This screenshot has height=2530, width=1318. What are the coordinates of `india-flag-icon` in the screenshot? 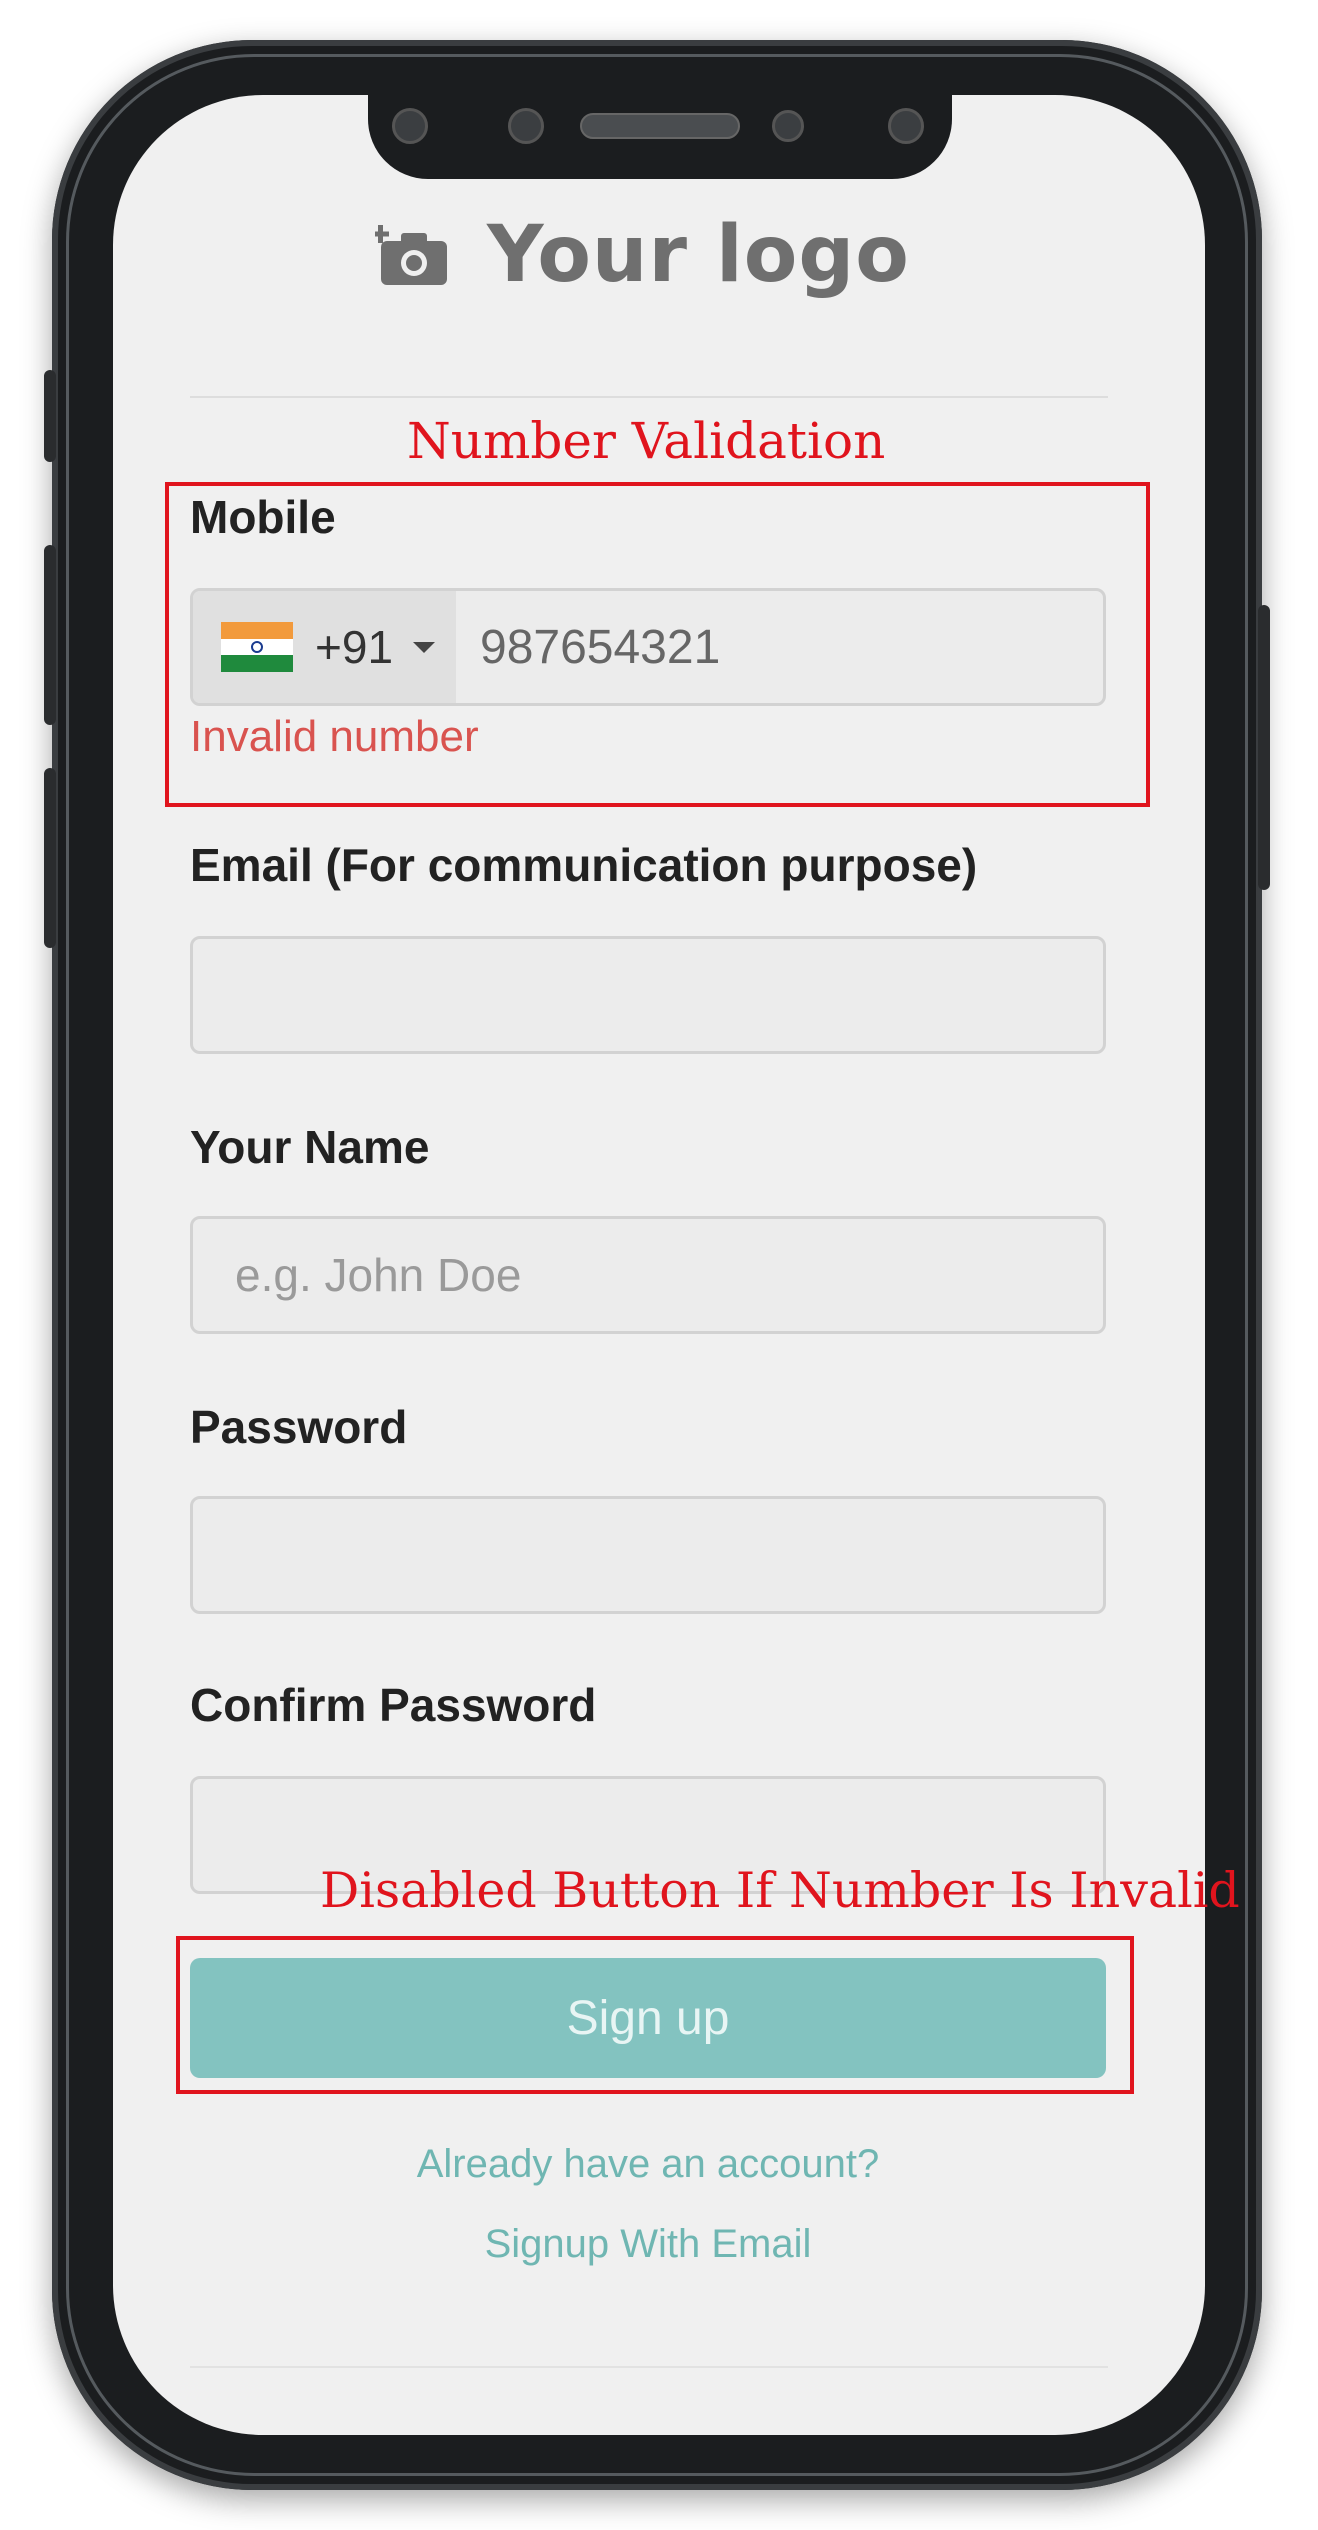 It's located at (257, 647).